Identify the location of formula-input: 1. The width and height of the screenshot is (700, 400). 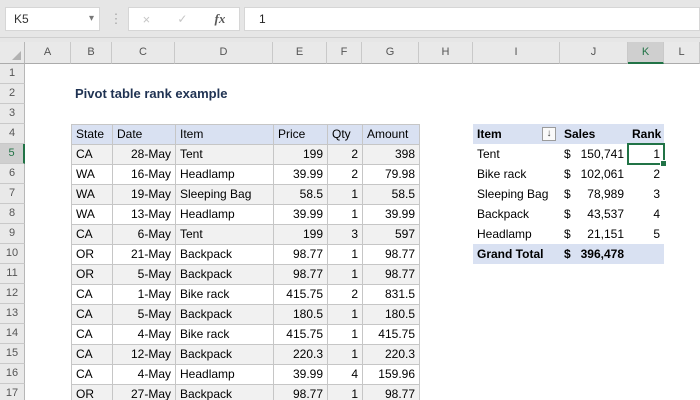
(472, 19).